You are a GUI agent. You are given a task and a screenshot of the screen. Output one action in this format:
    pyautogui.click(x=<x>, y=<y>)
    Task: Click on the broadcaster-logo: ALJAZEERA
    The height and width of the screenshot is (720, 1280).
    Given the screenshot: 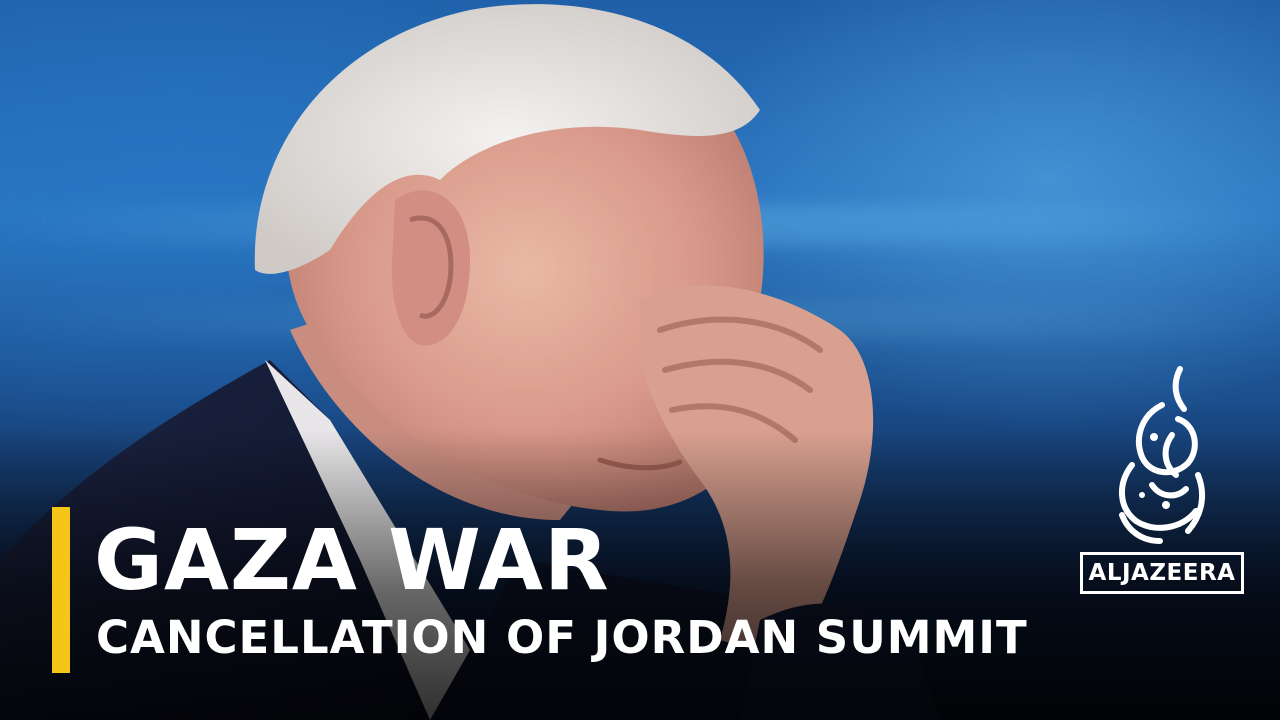 What is the action you would take?
    pyautogui.click(x=1165, y=485)
    